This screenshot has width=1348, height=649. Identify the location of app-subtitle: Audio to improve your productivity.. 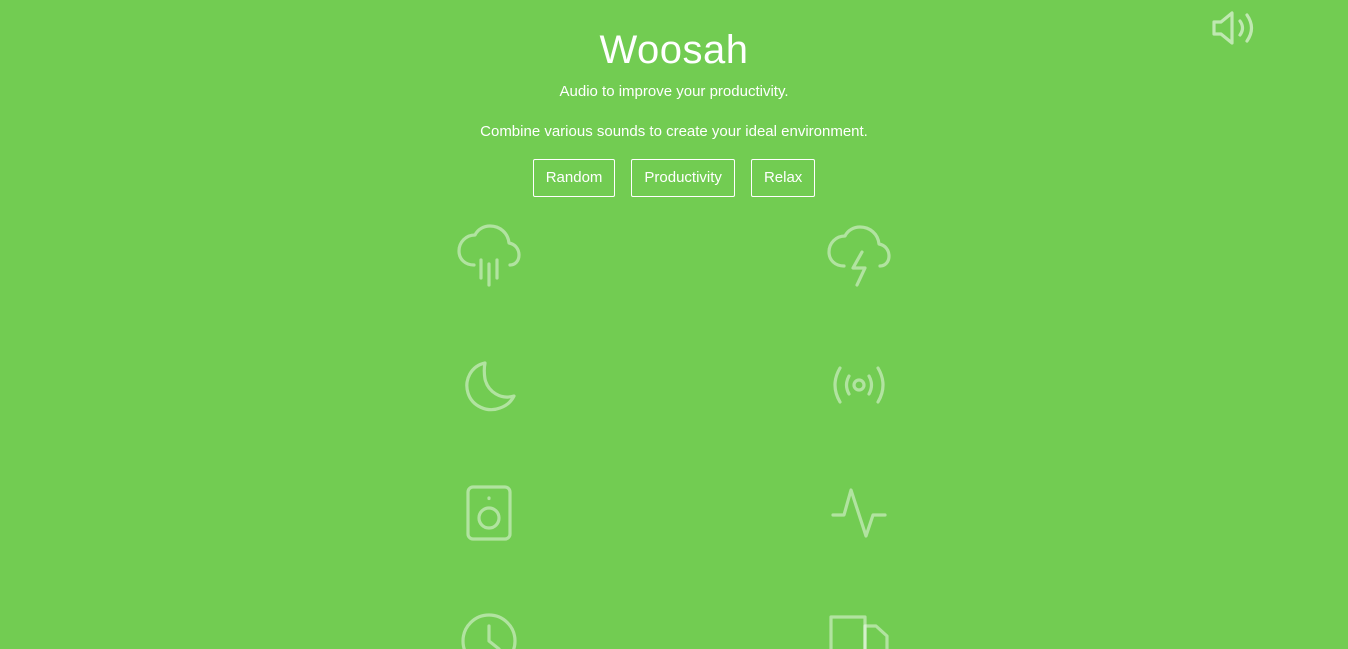
(674, 91).